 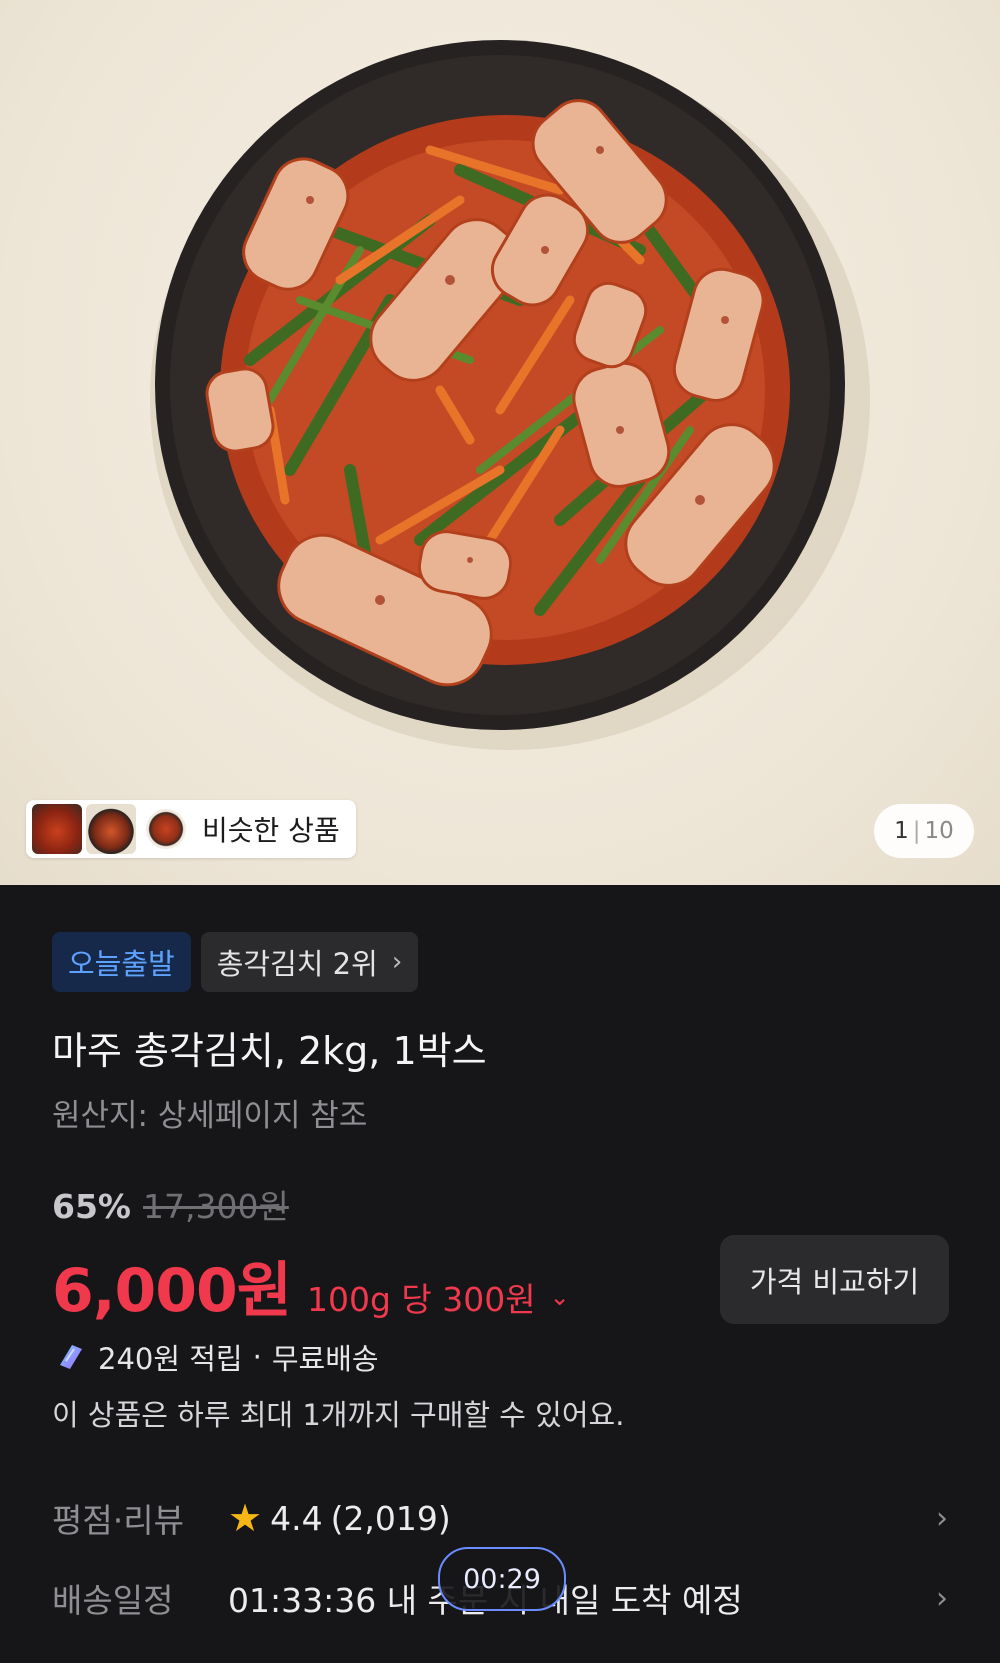 I want to click on rating-value: ★ 4.4 (2,019), so click(x=339, y=1518).